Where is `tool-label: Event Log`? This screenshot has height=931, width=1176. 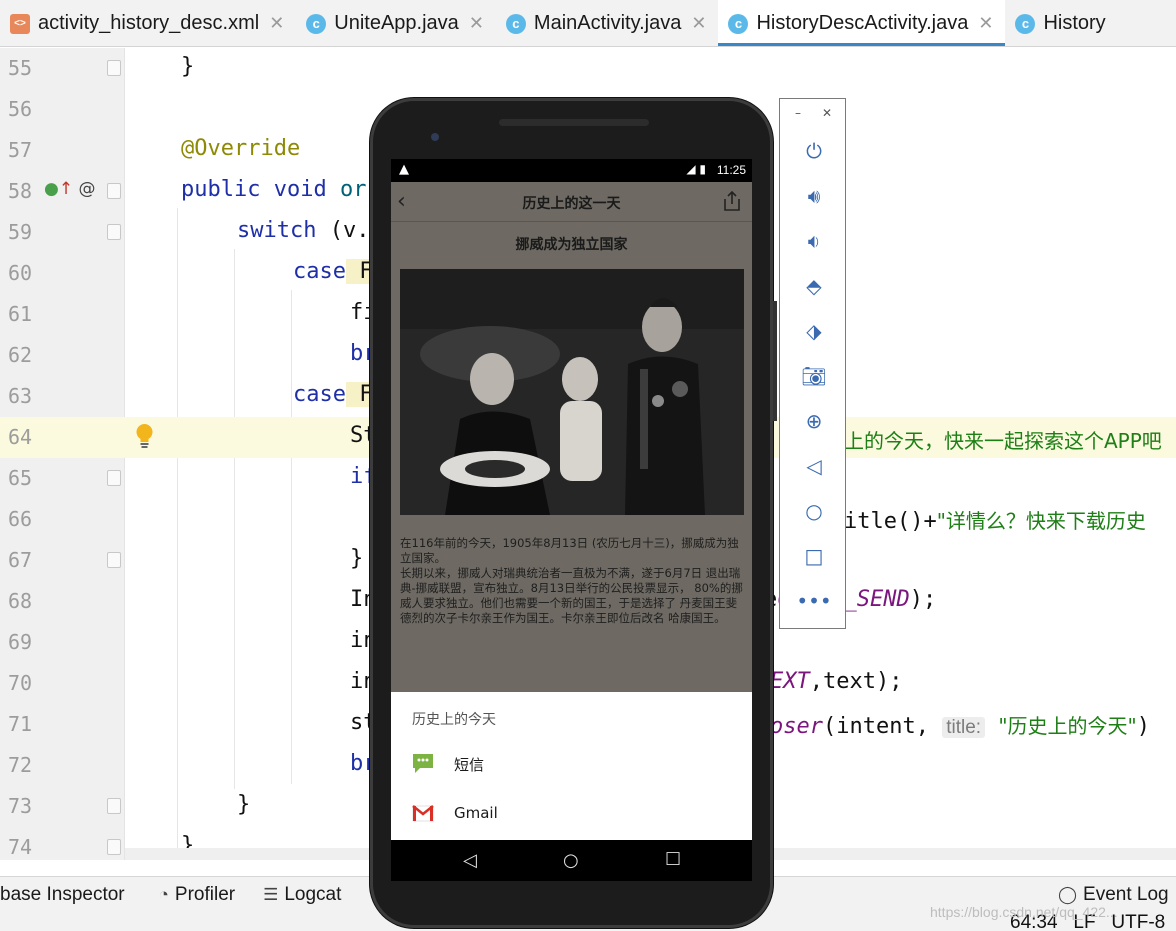
tool-label: Event Log is located at coordinates (1126, 894).